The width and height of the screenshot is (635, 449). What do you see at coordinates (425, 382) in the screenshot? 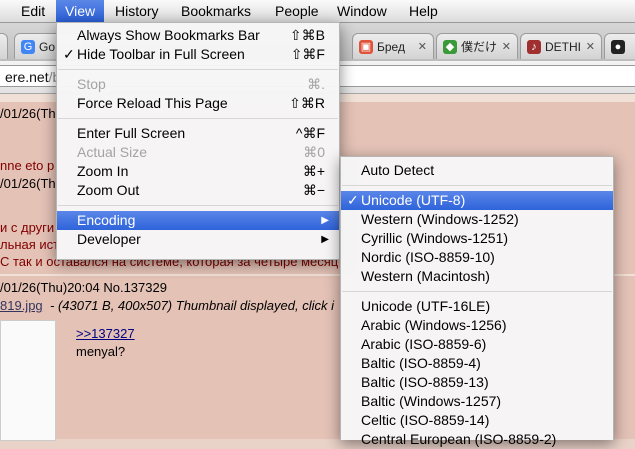
I see `menu-item-label: Baltic (ISO-8859-13)` at bounding box center [425, 382].